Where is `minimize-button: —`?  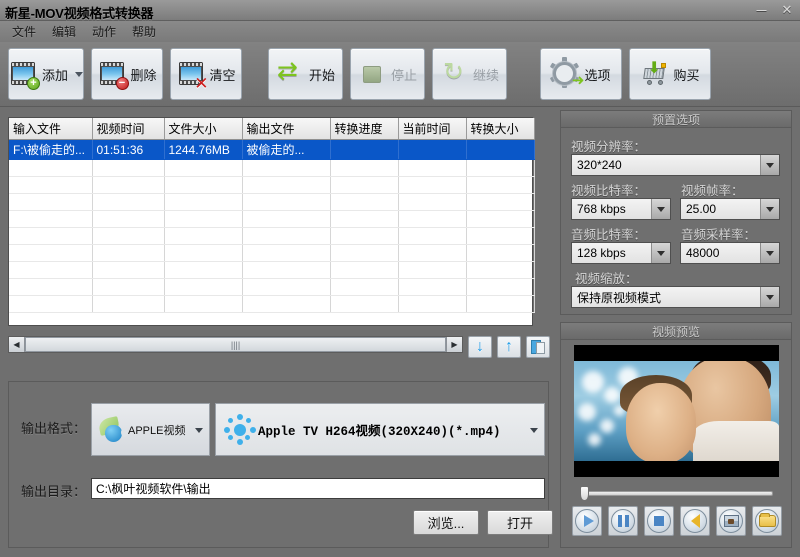
minimize-button: — is located at coordinates (761, 10).